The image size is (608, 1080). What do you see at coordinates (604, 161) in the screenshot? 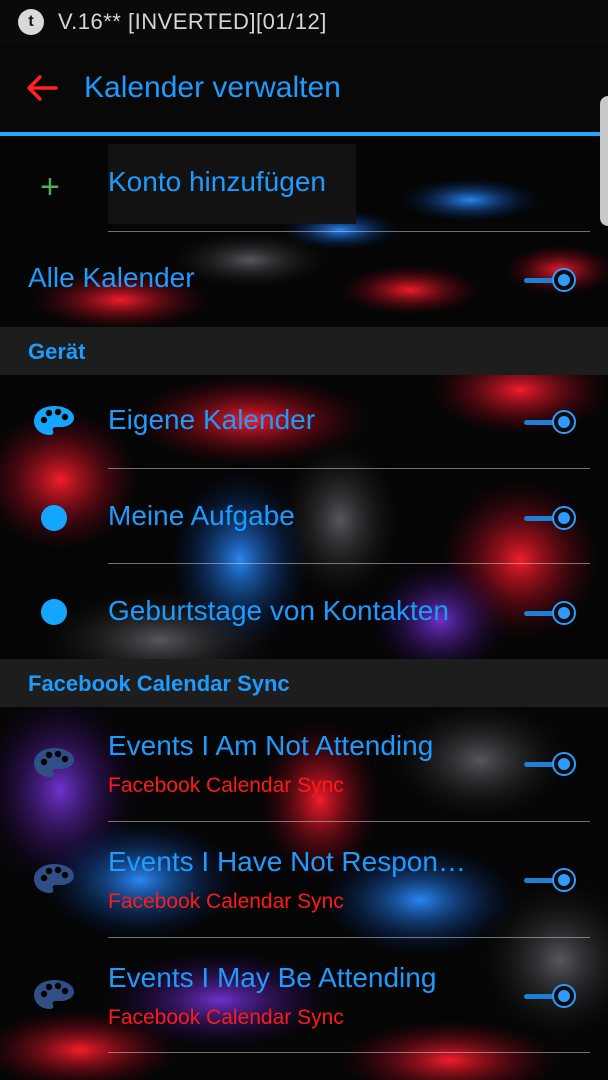
I see `edge-panel-handle` at bounding box center [604, 161].